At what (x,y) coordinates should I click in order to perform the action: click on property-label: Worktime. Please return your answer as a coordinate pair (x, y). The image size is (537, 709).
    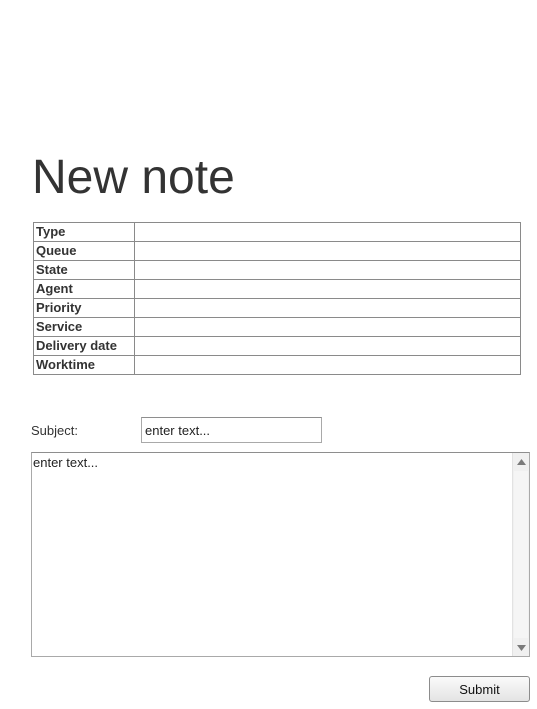
    Looking at the image, I should click on (84, 365).